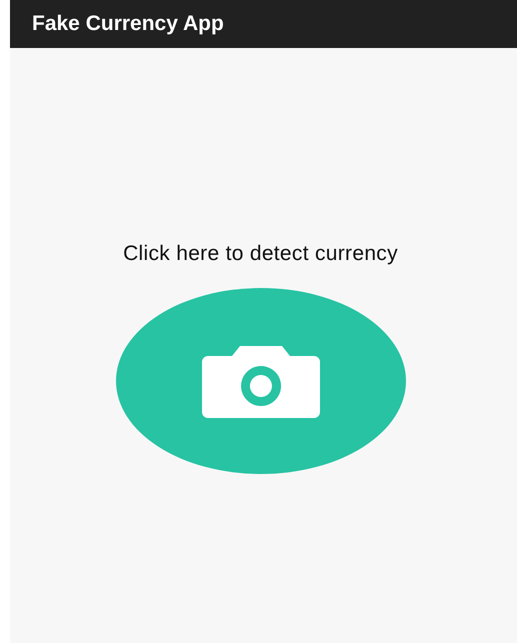 The width and height of the screenshot is (517, 643). I want to click on app-title: Fake Currency App, so click(128, 24).